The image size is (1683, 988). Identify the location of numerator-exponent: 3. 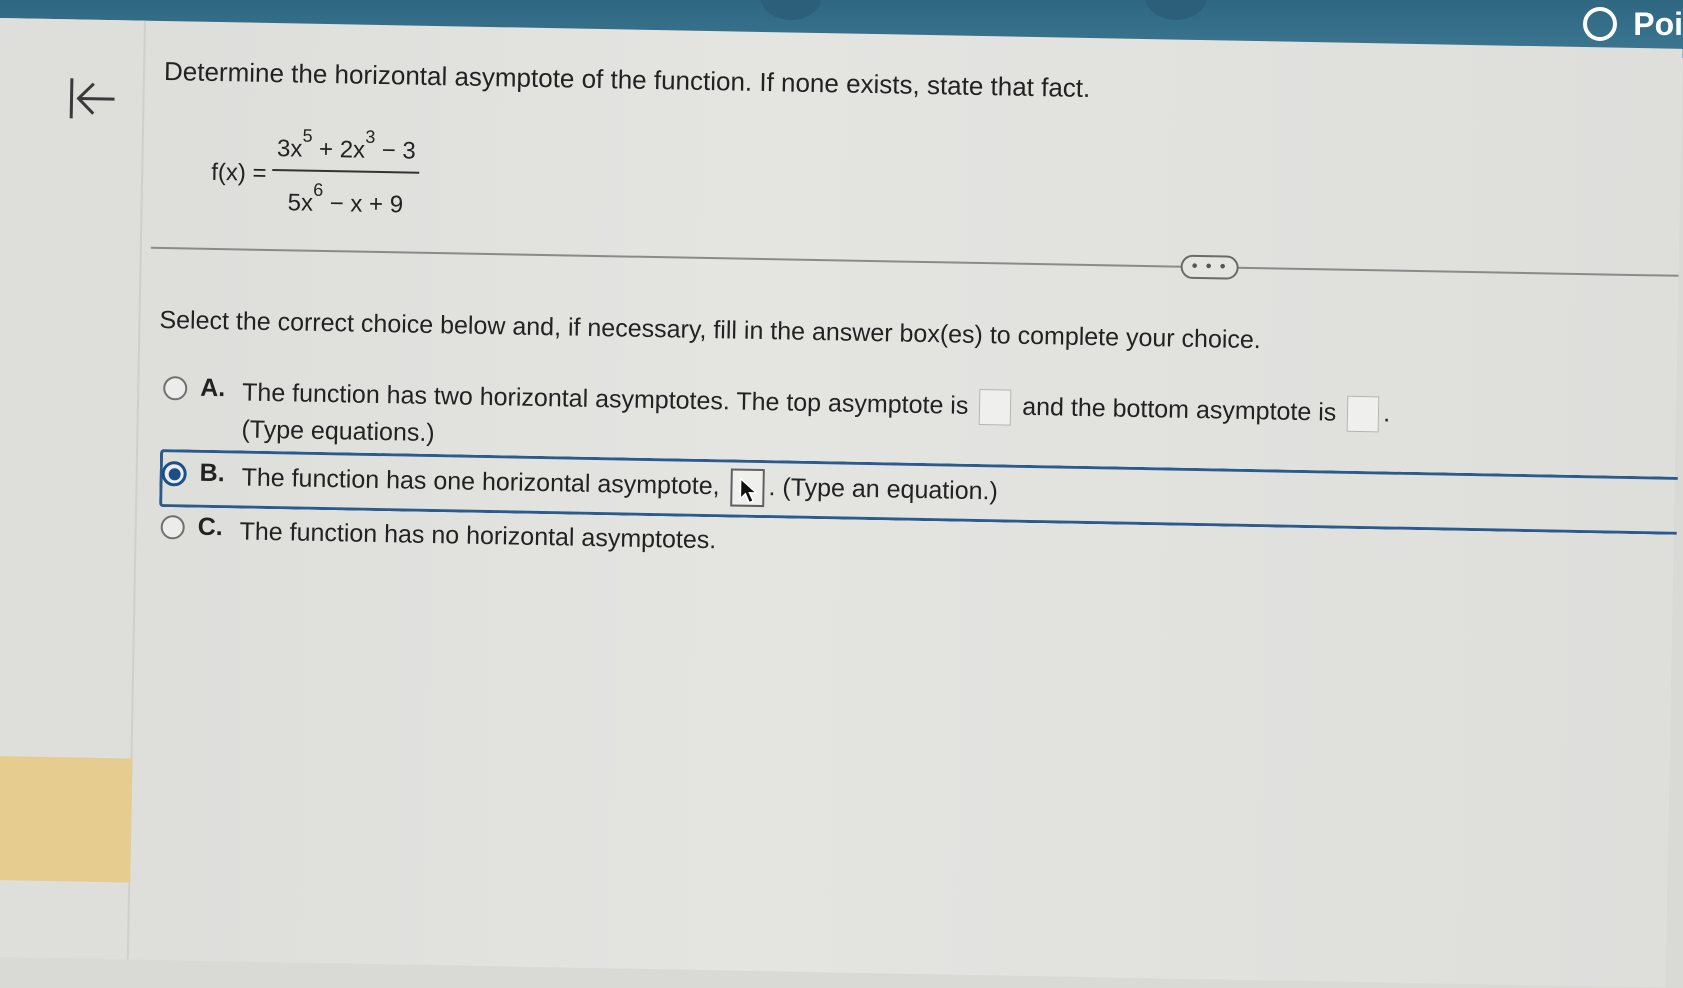
(370, 136).